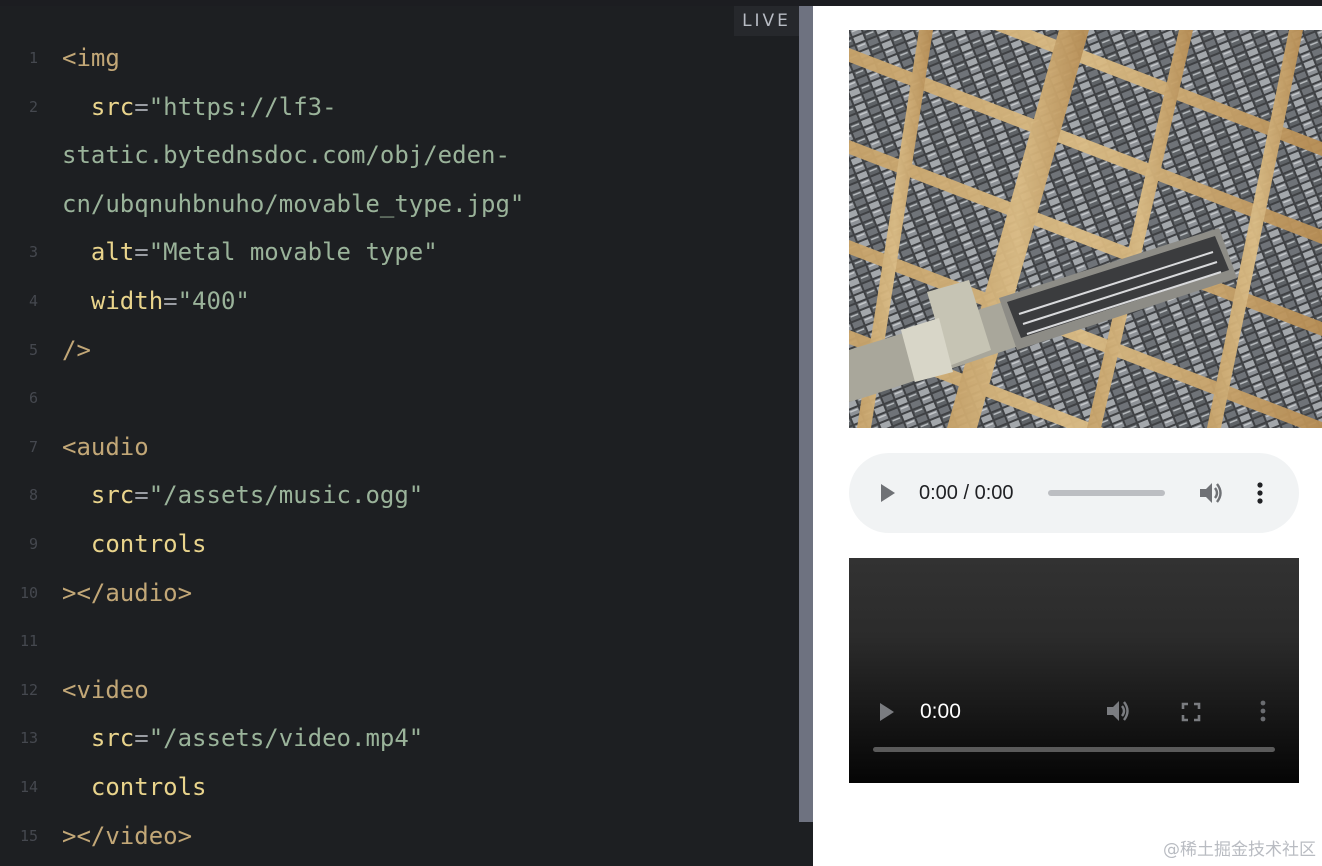 The image size is (1322, 866). I want to click on video-time: 0:00, so click(940, 711).